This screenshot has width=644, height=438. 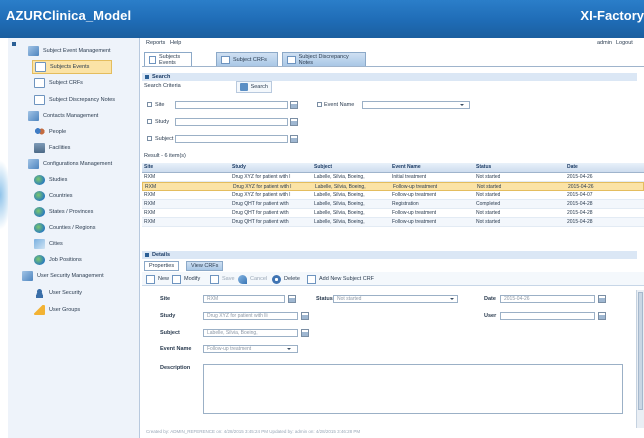 I want to click on subject-search-input, so click(x=231, y=139).